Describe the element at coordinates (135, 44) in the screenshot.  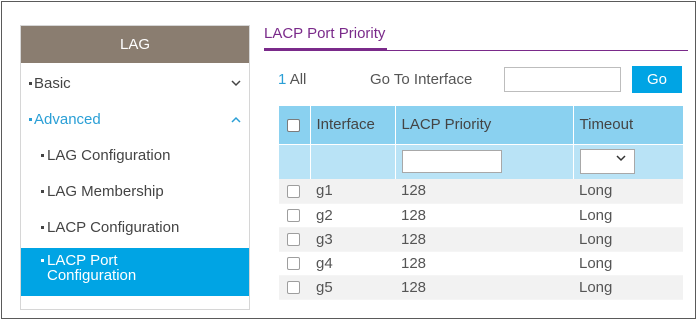
I see `sidebar-header: LAG` at that location.